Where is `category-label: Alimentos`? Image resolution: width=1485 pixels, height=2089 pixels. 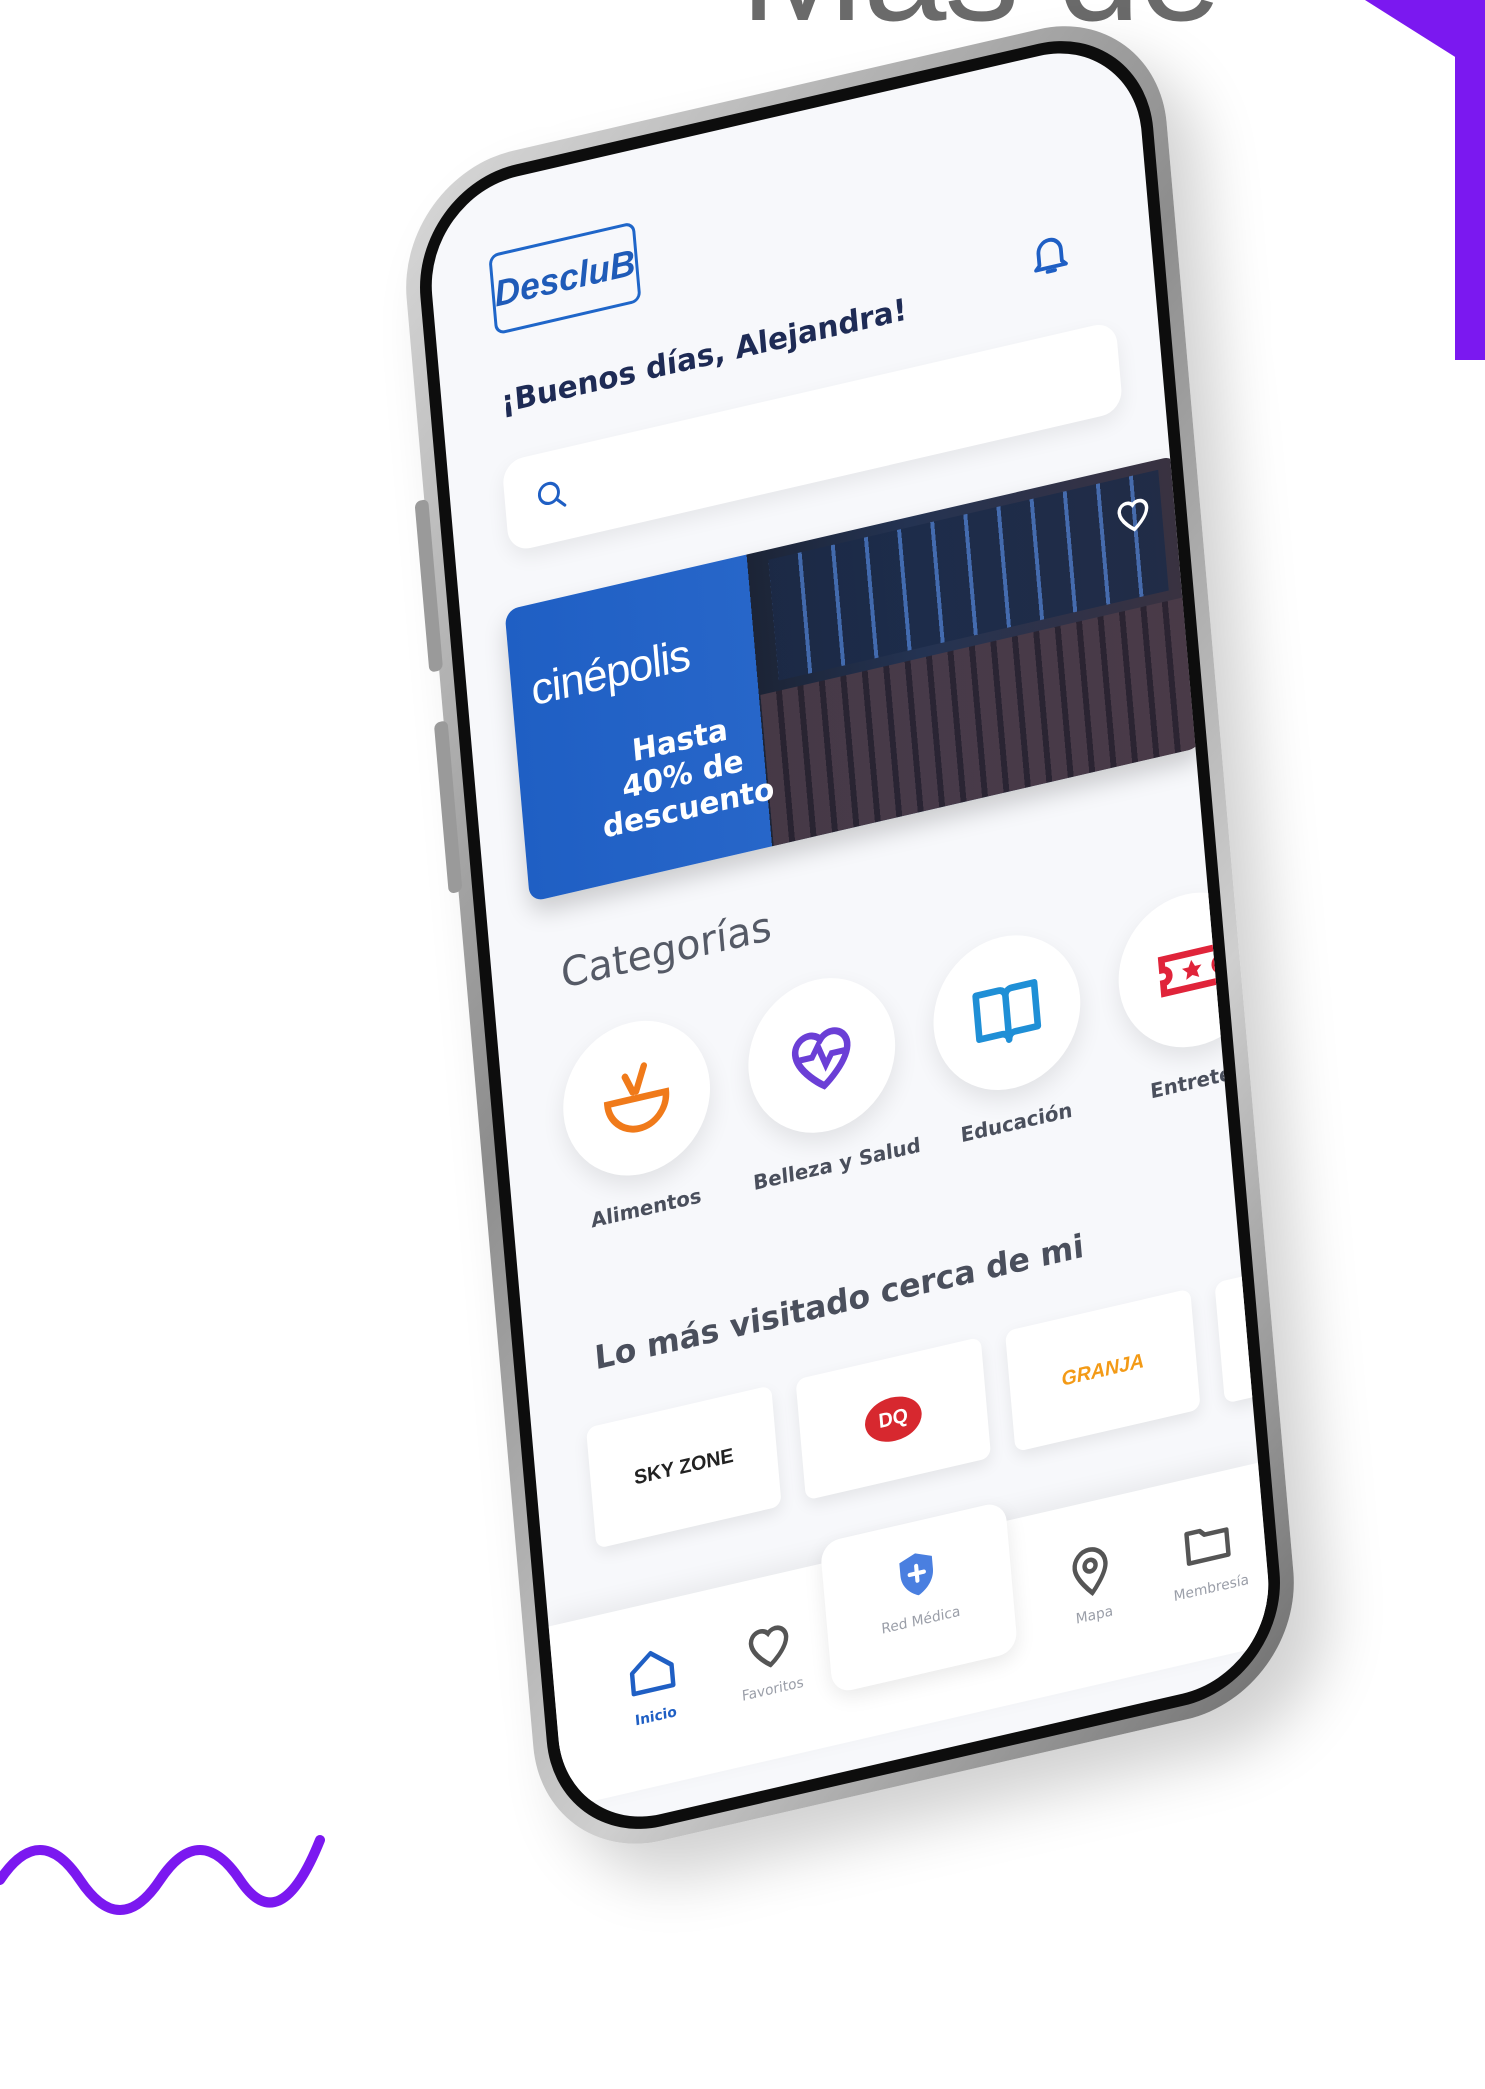
category-label: Alimentos is located at coordinates (646, 1208).